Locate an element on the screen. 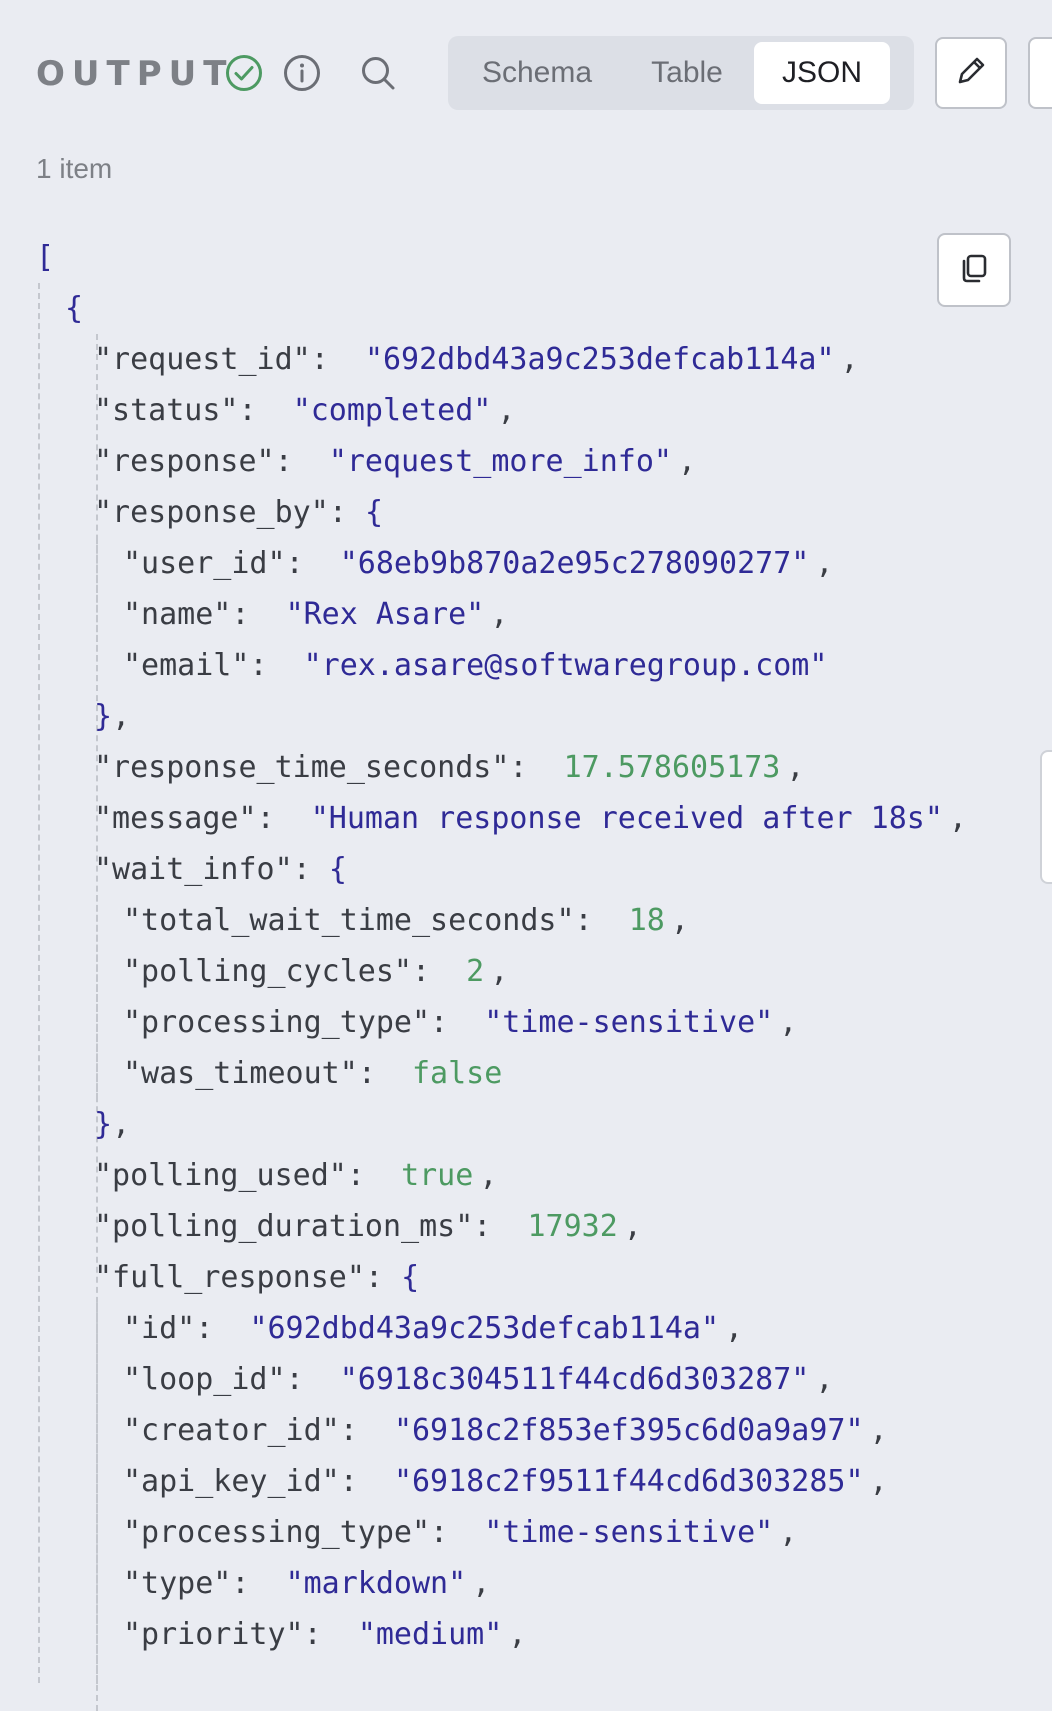 The width and height of the screenshot is (1052, 1711). json-line: [ is located at coordinates (501, 257).